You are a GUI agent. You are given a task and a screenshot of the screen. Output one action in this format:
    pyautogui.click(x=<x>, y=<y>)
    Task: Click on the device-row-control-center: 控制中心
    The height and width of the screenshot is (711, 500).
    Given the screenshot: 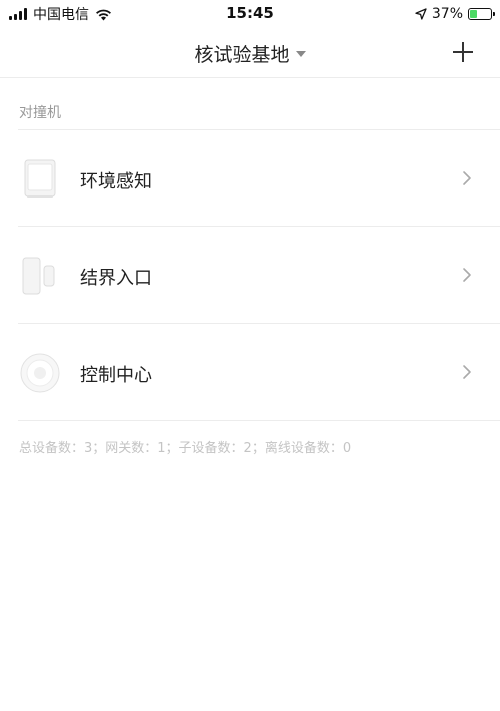 What is the action you would take?
    pyautogui.click(x=250, y=372)
    